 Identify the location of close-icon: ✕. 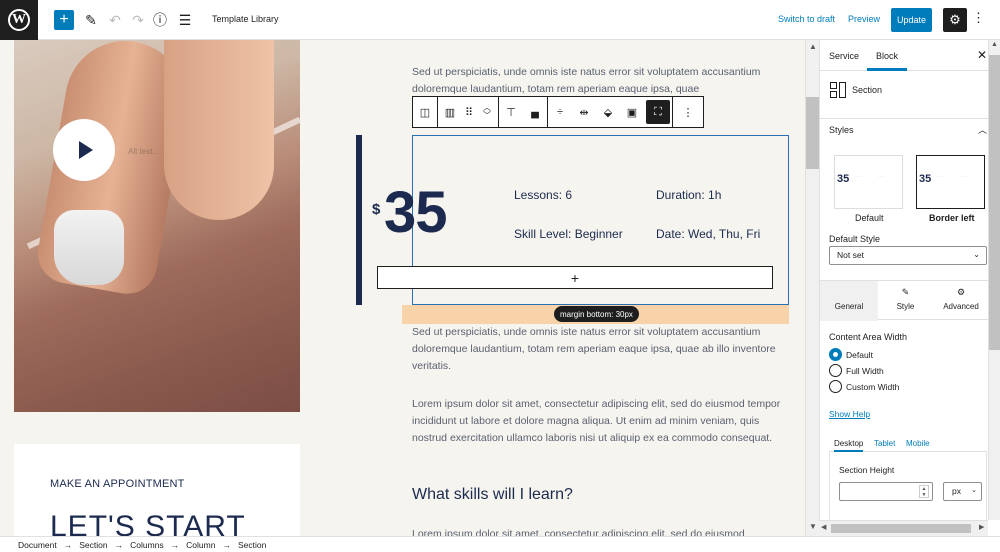
(982, 55).